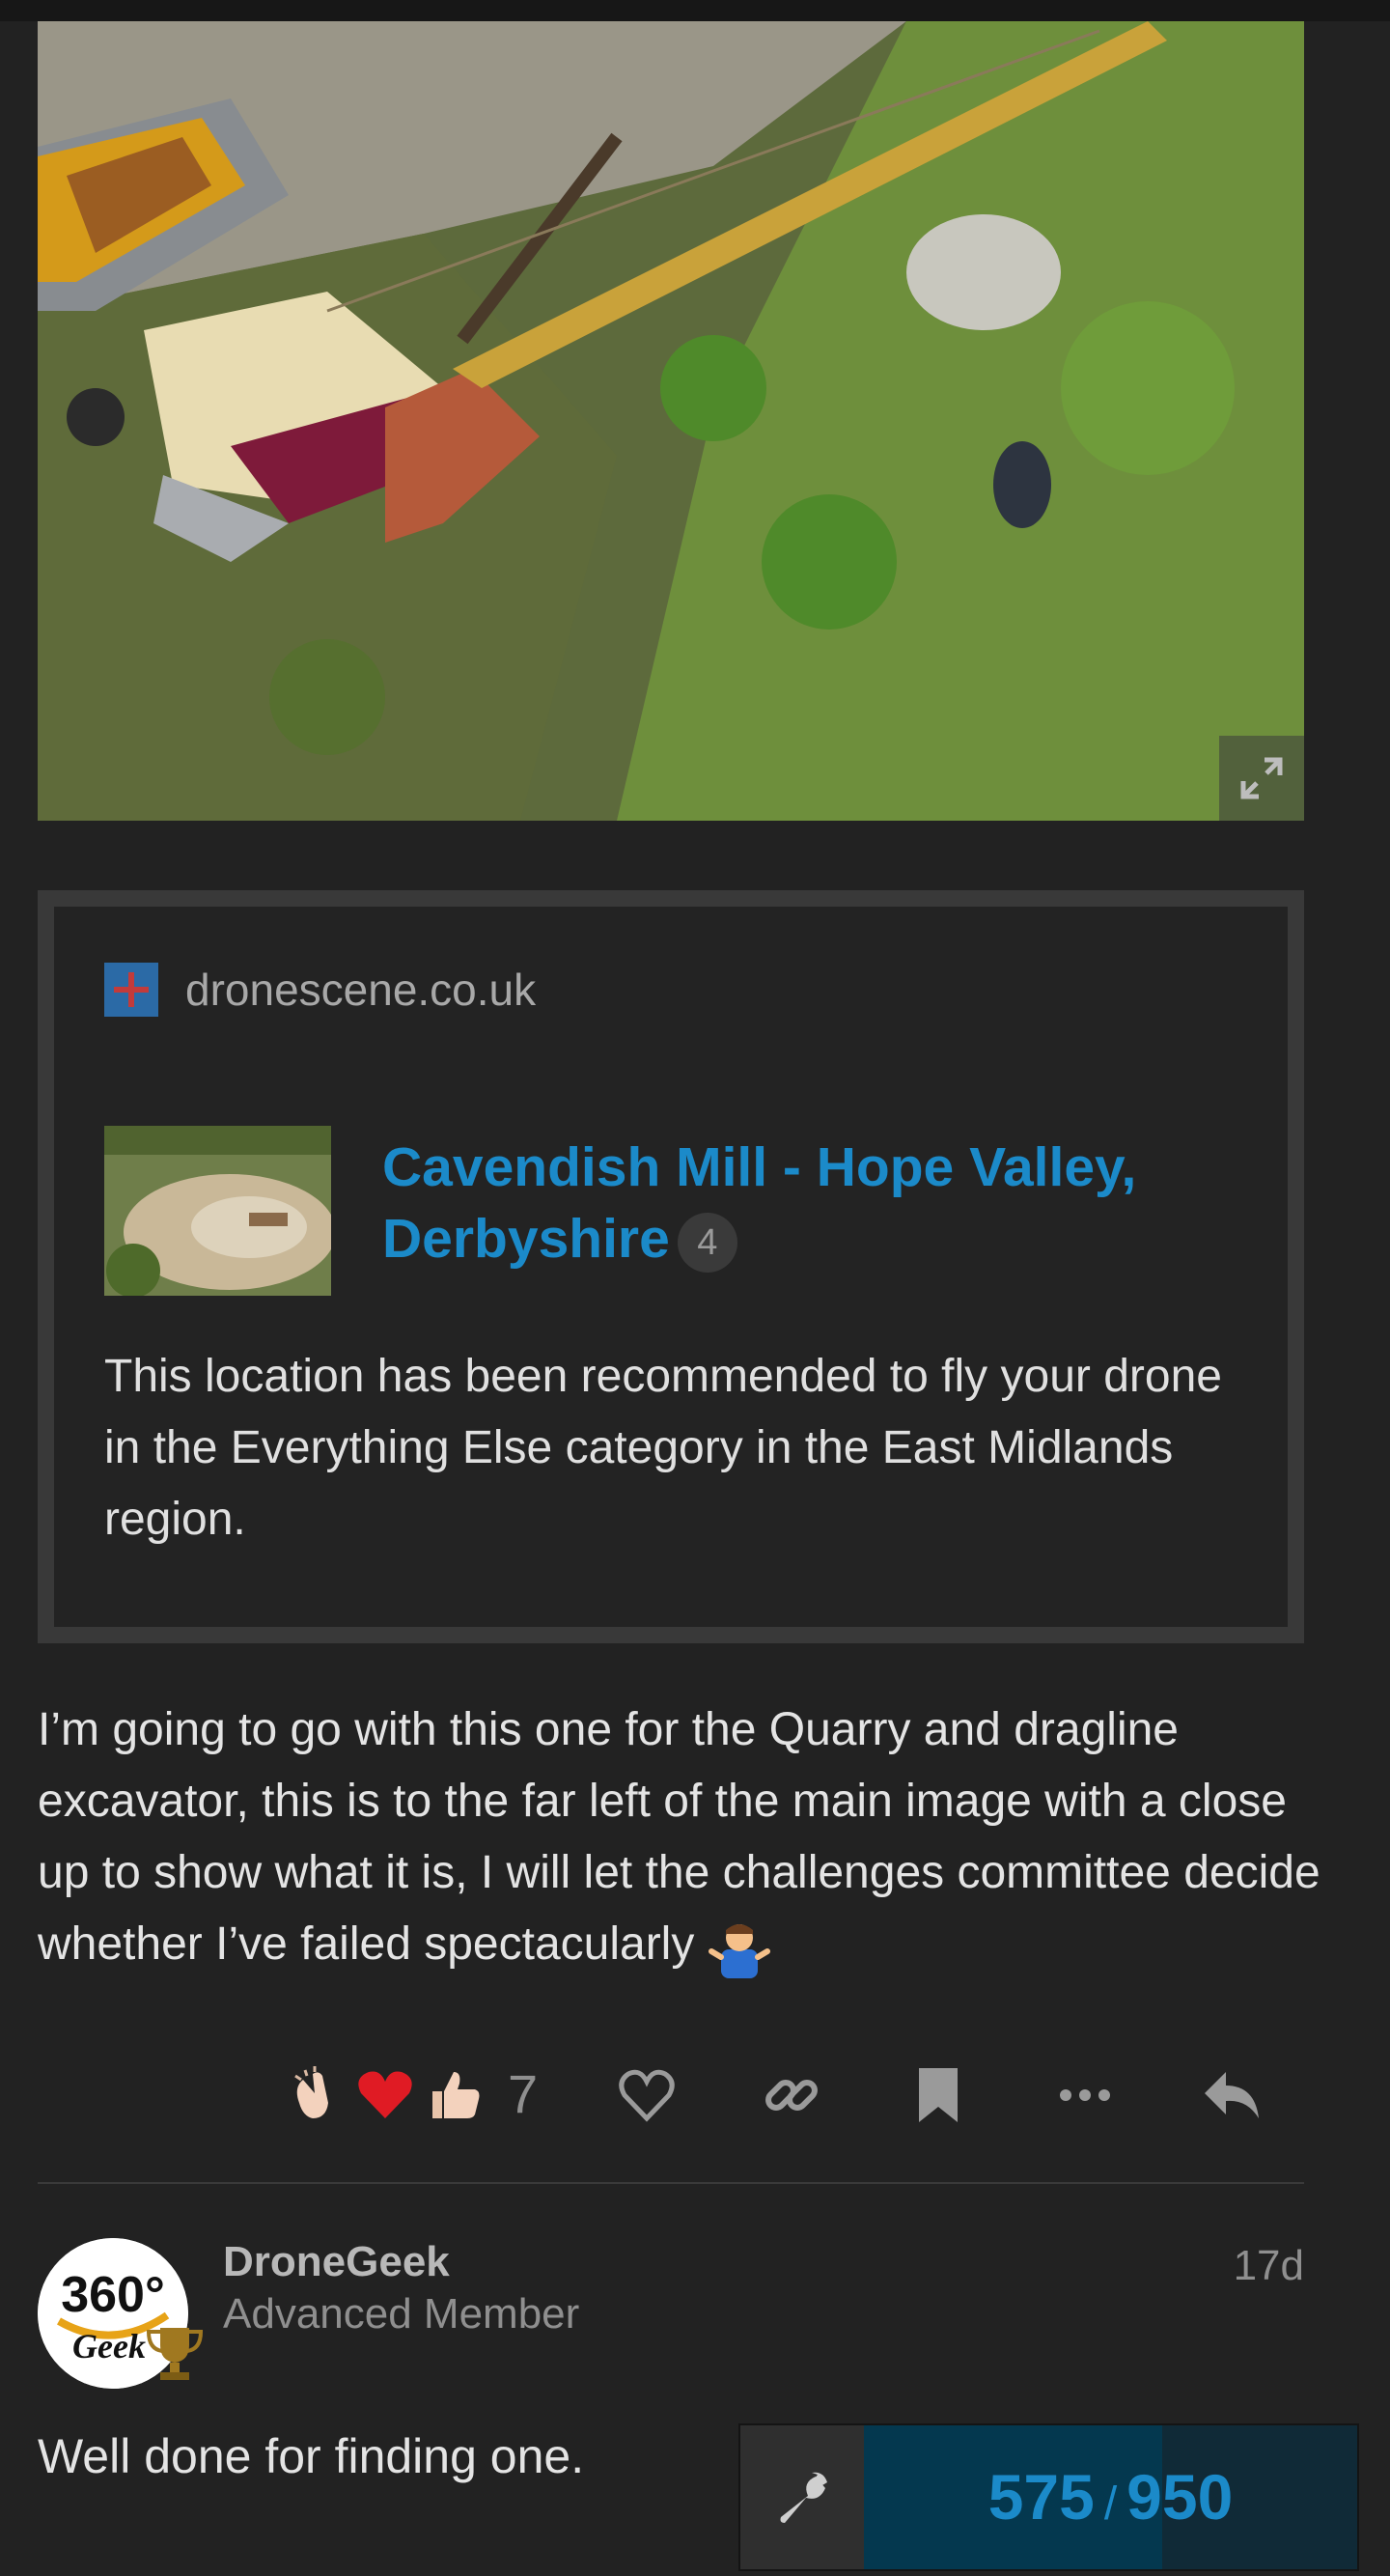 This screenshot has height=2576, width=1390. Describe the element at coordinates (707, 1243) in the screenshot. I see `click-count-badge: 4` at that location.